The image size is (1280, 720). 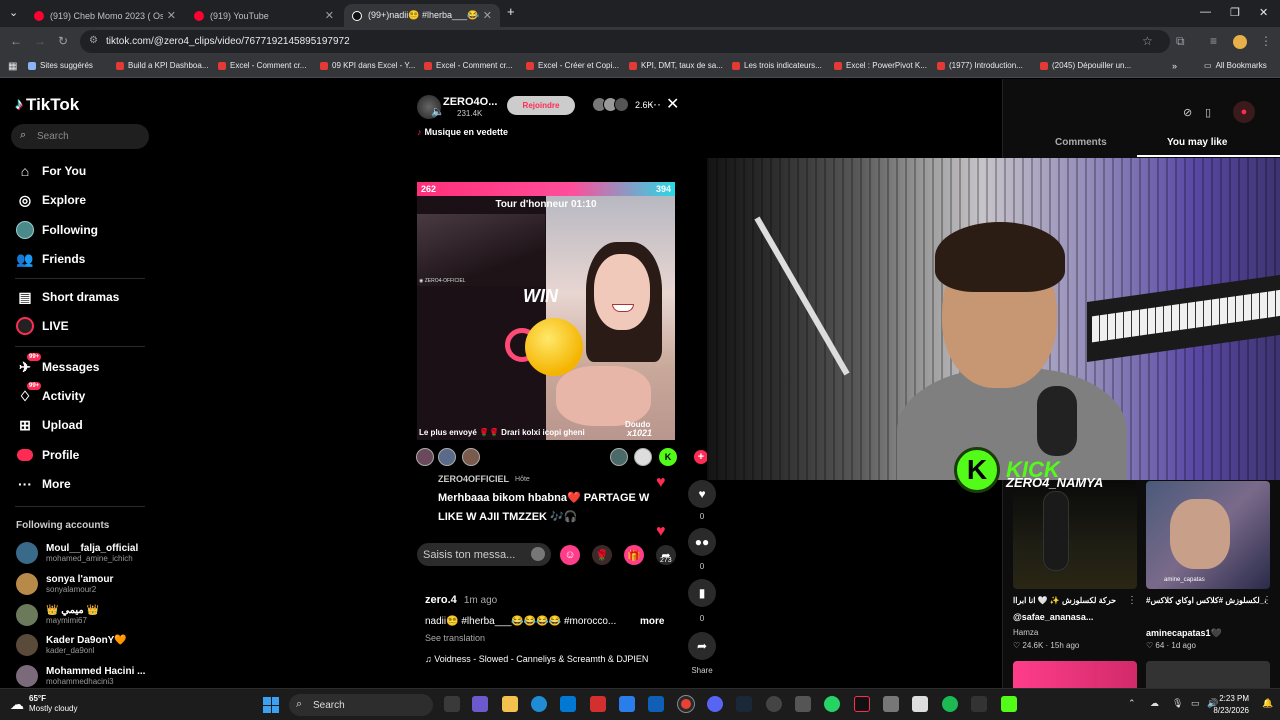 I want to click on close-live-icon: ✕, so click(x=672, y=104).